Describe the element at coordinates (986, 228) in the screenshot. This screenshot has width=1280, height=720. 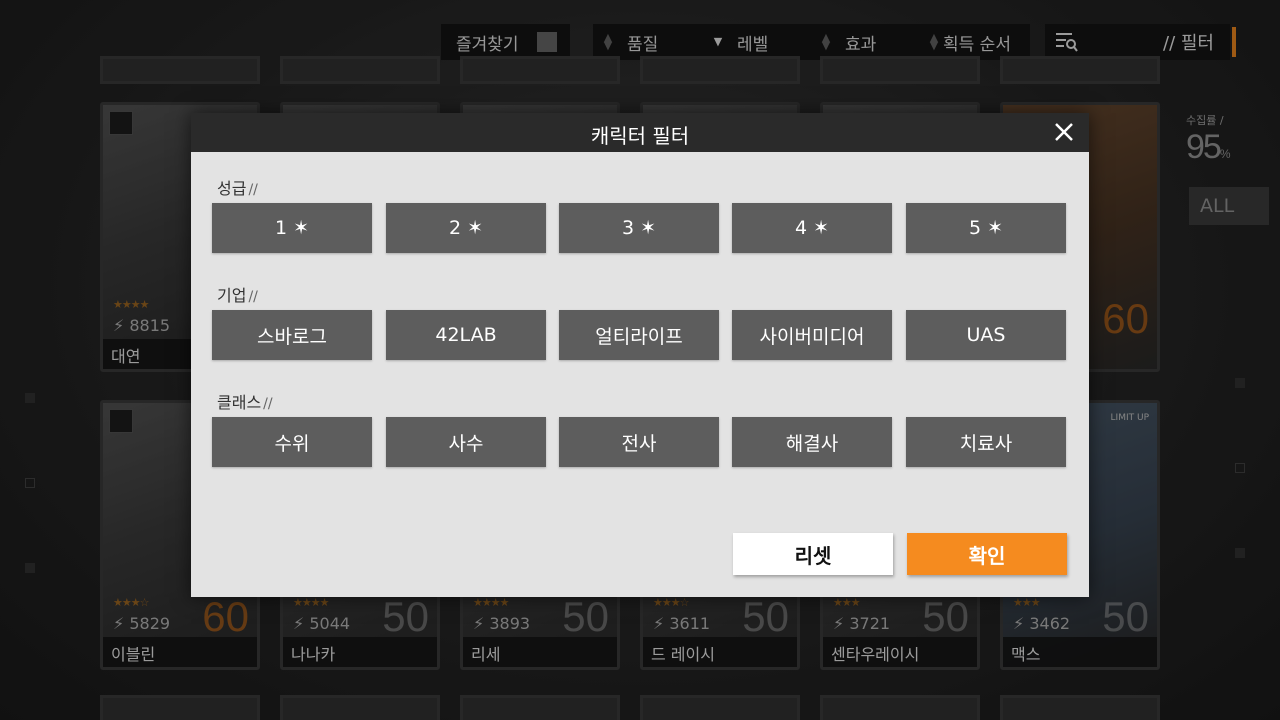
I see `filter-option-grade-5: 5 ✶` at that location.